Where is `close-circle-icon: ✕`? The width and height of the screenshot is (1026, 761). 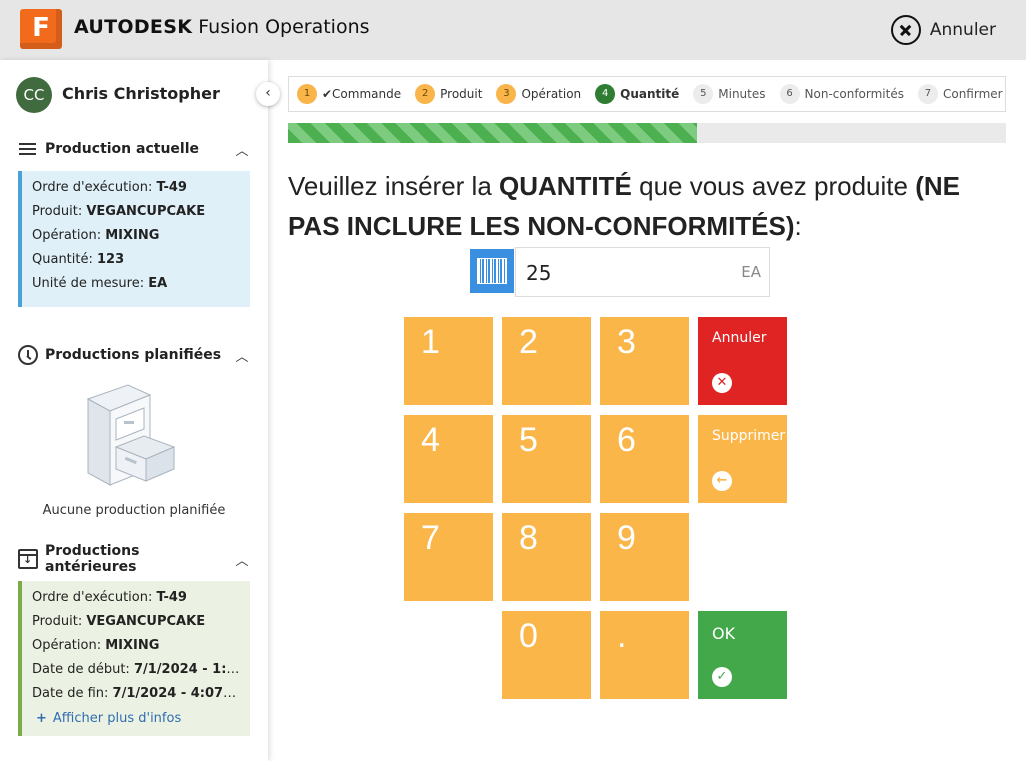 close-circle-icon: ✕ is located at coordinates (722, 383).